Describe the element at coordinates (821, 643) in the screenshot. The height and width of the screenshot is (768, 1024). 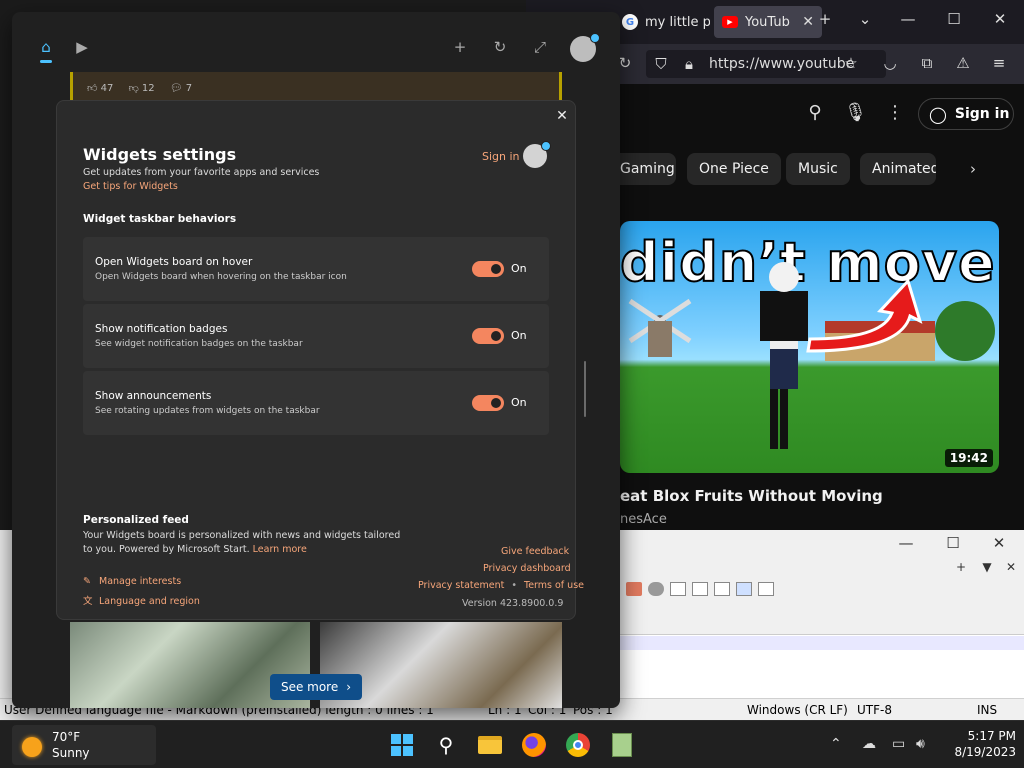
I see `current-line-highlight` at that location.